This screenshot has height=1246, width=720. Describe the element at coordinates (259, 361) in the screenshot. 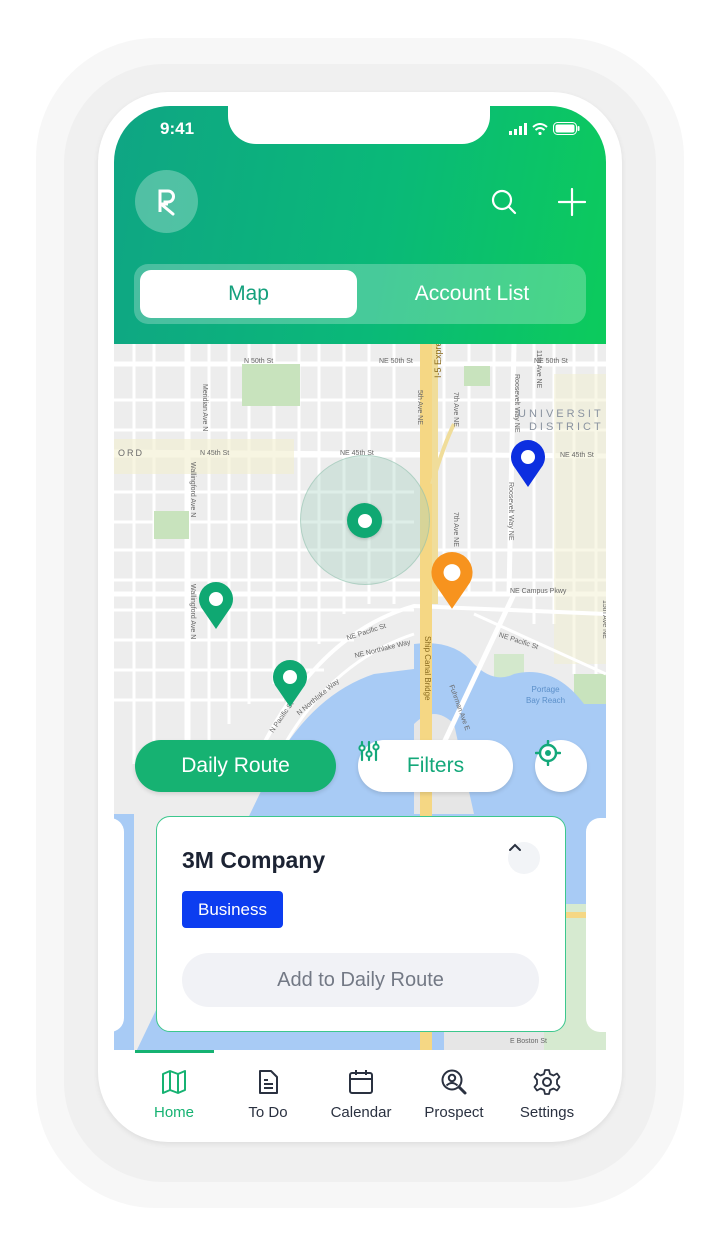

I see `road-label: N 50th St` at that location.